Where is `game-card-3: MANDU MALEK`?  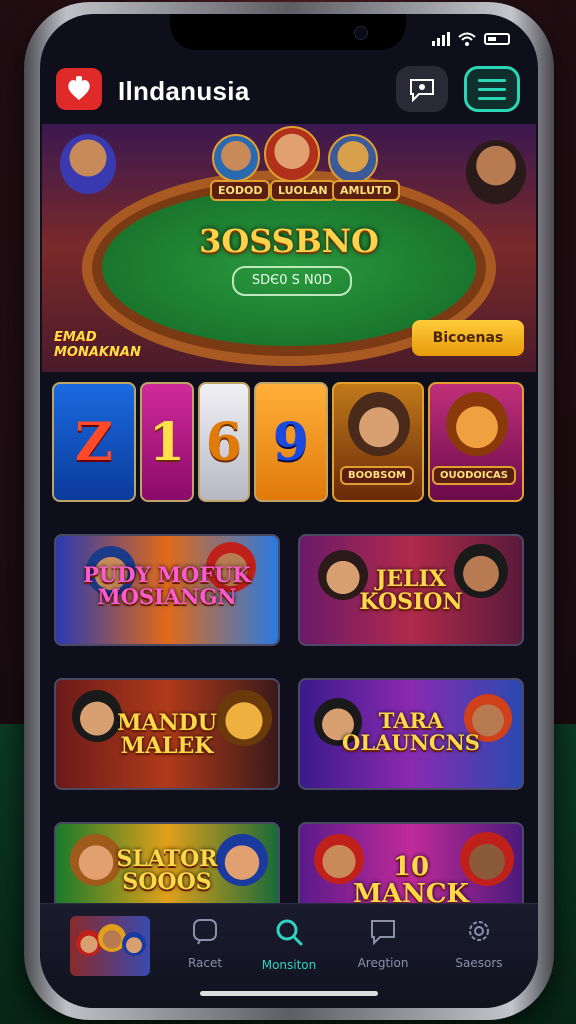
game-card-3: MANDU MALEK is located at coordinates (167, 734).